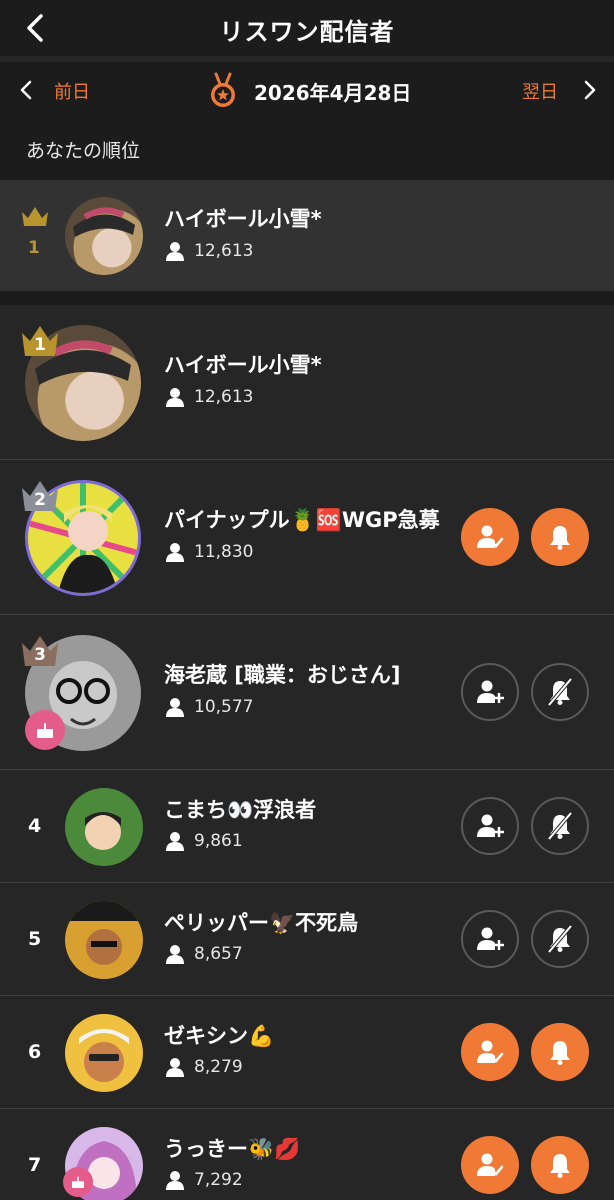  I want to click on current-date: 2026年4月28日, so click(333, 93).